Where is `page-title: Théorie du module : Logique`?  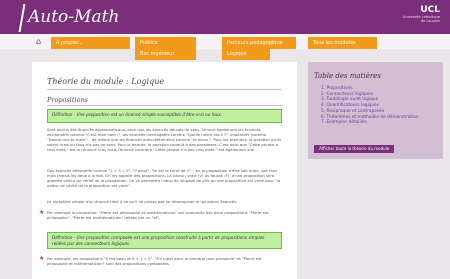
page-title: Théorie du module : Logique is located at coordinates (106, 81).